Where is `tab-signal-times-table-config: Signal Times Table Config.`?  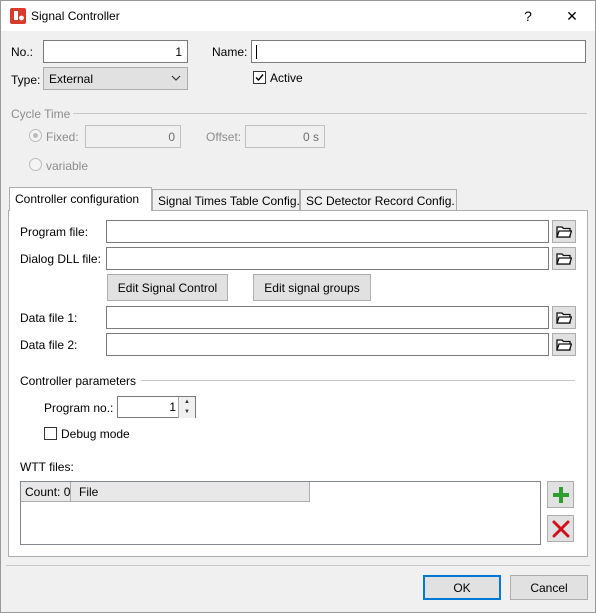 tab-signal-times-table-config: Signal Times Table Config. is located at coordinates (226, 200).